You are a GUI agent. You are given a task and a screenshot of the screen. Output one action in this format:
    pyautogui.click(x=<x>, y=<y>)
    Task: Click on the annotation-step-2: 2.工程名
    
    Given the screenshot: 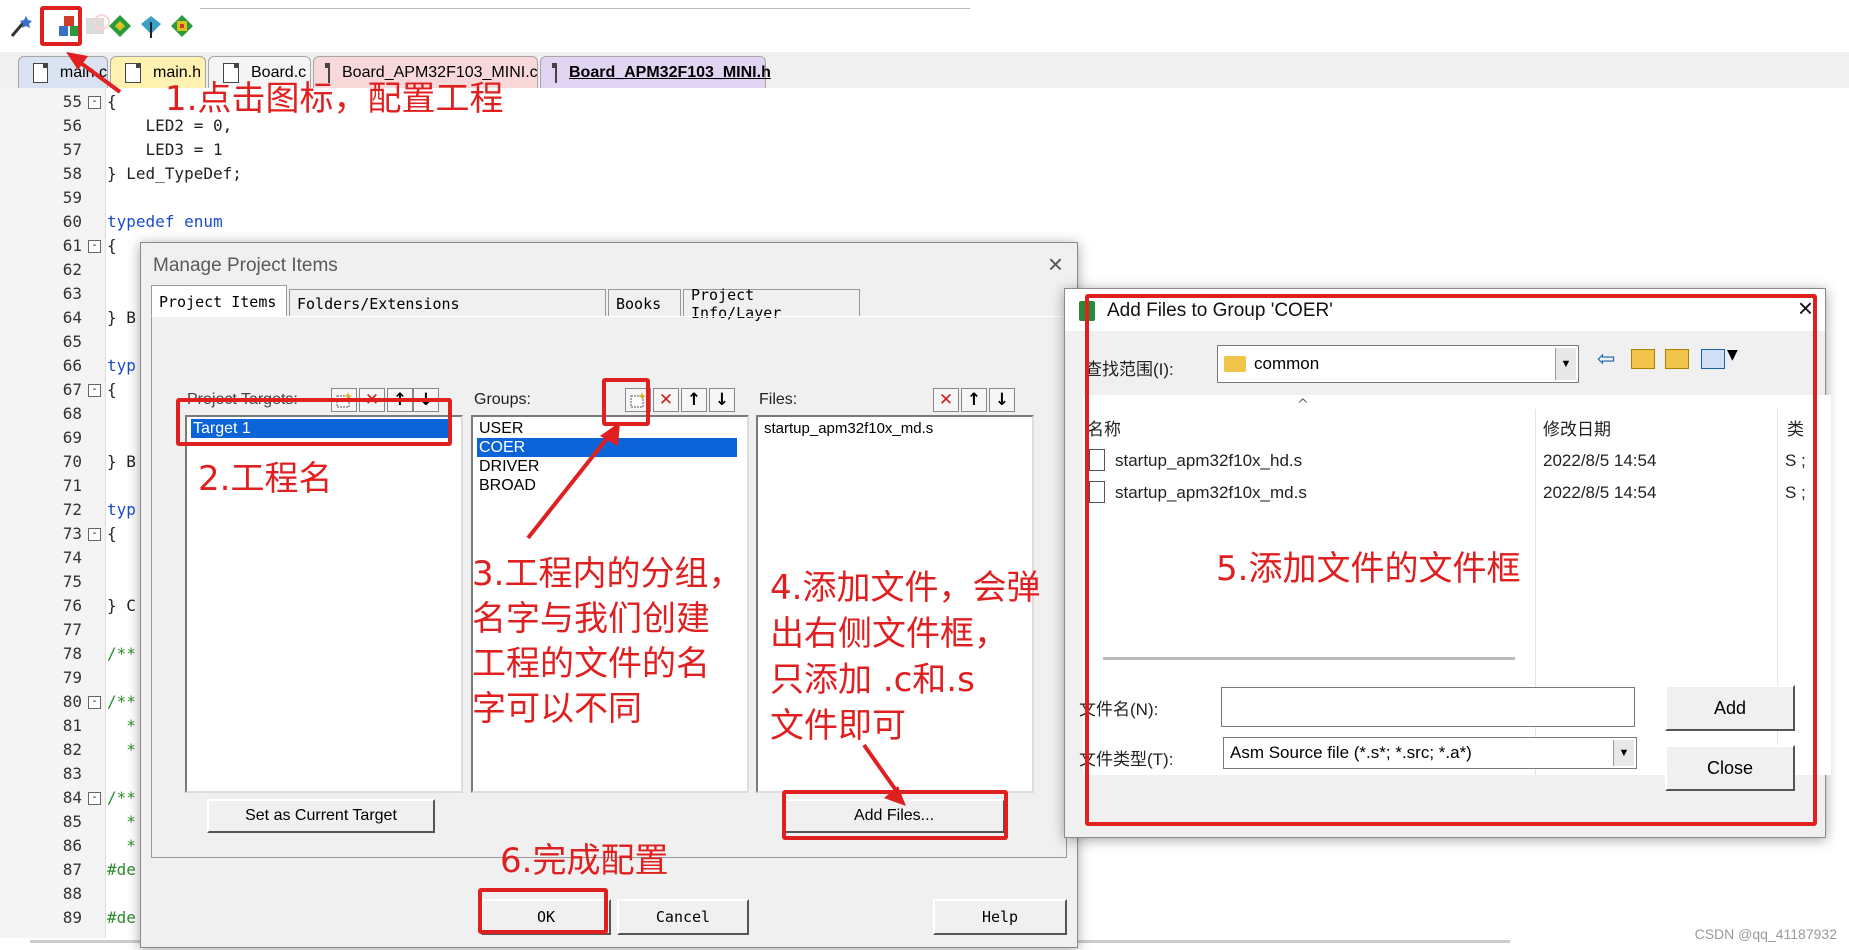 What is the action you would take?
    pyautogui.click(x=265, y=479)
    